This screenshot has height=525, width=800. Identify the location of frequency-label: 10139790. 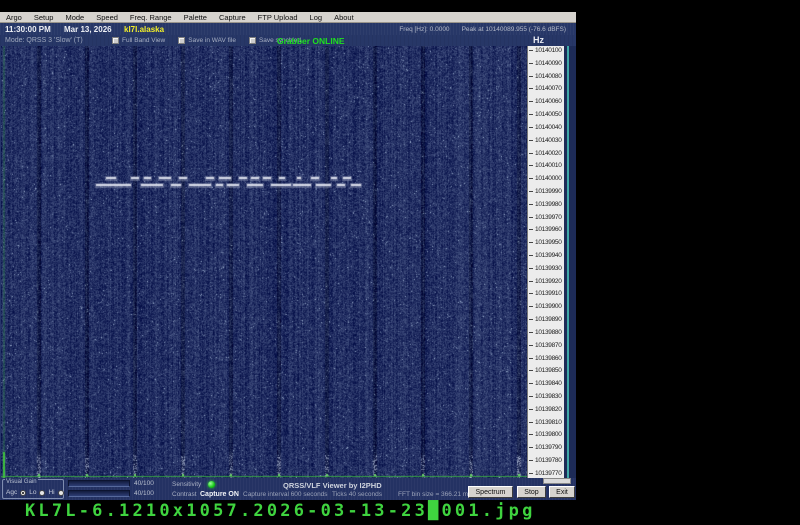
(548, 448).